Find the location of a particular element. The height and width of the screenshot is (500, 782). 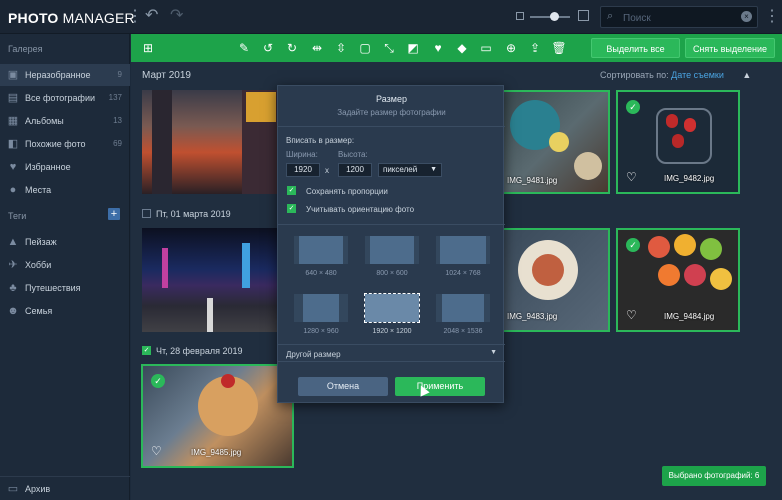

orientation-checkbox: ✓ is located at coordinates (291, 208).